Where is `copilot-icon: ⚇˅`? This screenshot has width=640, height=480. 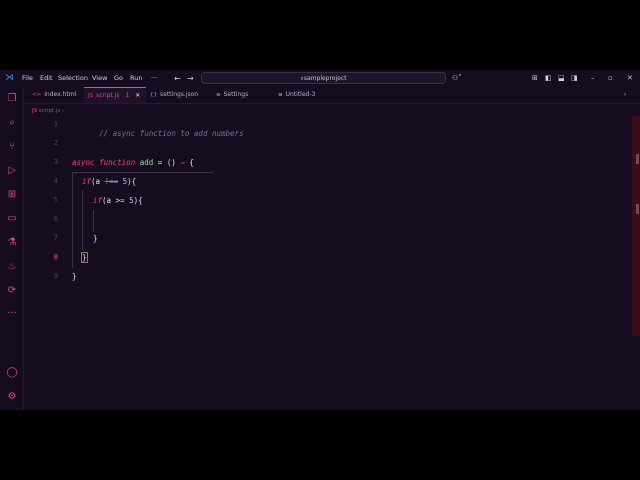
copilot-icon: ⚇˅ is located at coordinates (457, 78).